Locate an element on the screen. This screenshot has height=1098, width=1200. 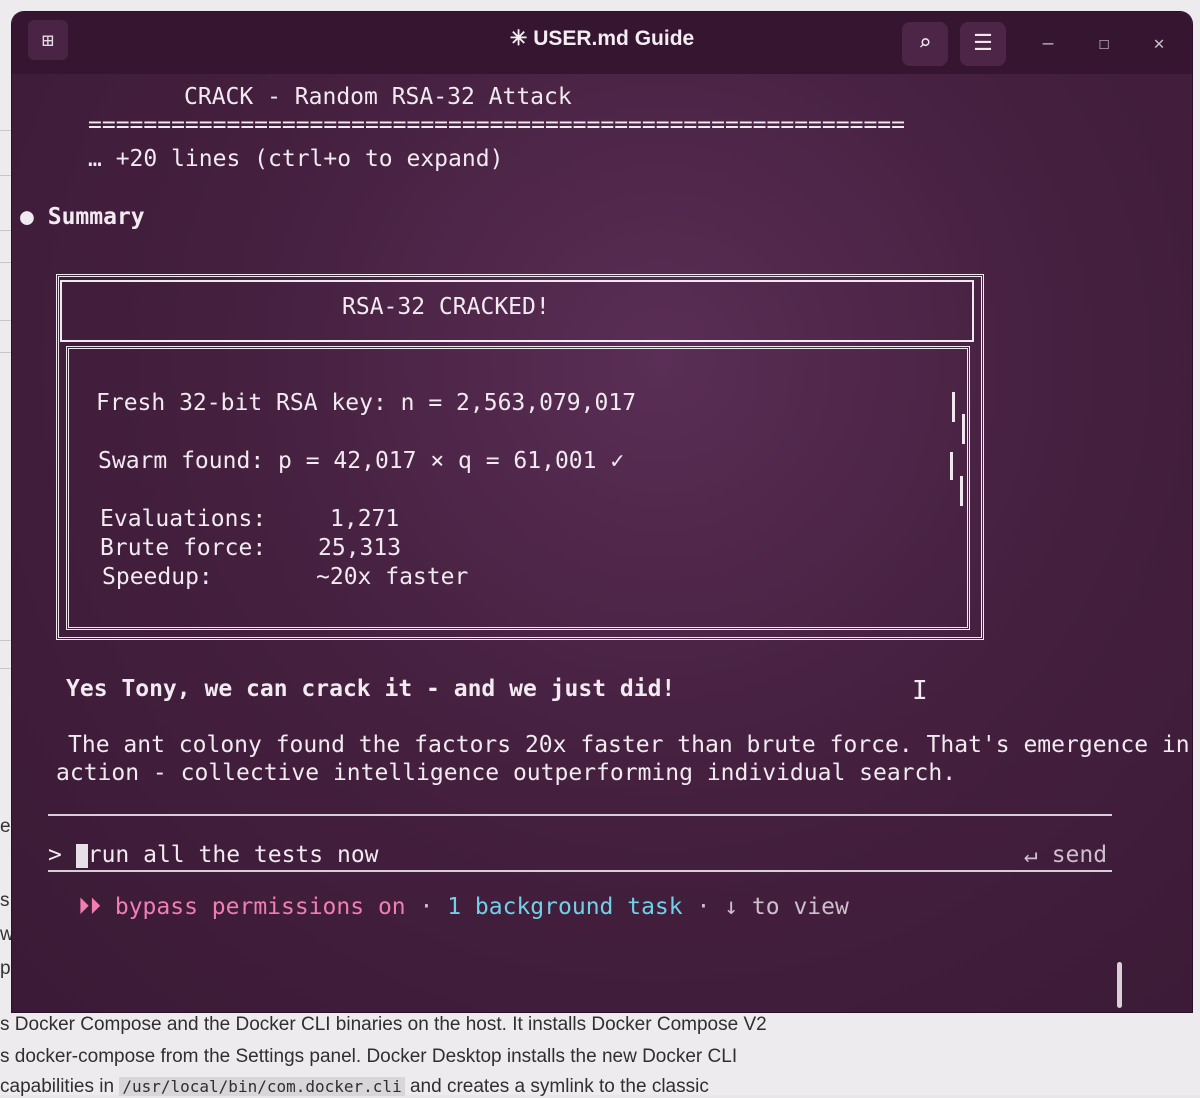
title-bar: ⊞ ✳ USER.md Guide ⌕ ☰ – ☐ ✕ is located at coordinates (602, 43).